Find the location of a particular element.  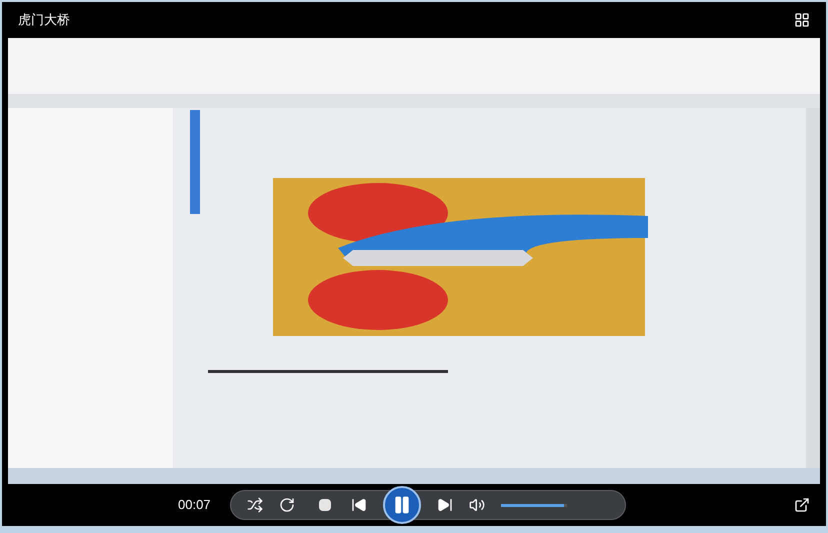

previous-icon is located at coordinates (359, 505).